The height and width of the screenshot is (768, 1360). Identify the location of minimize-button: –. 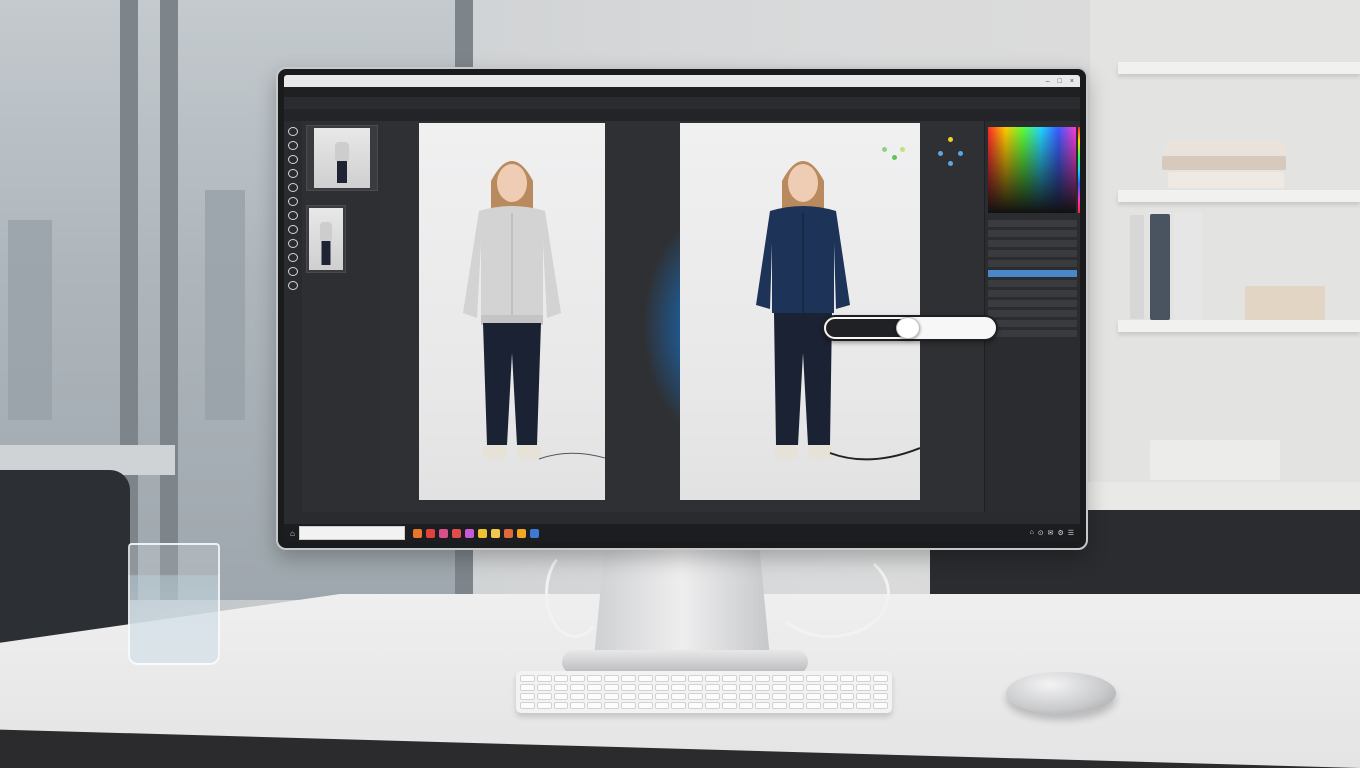
(1048, 81).